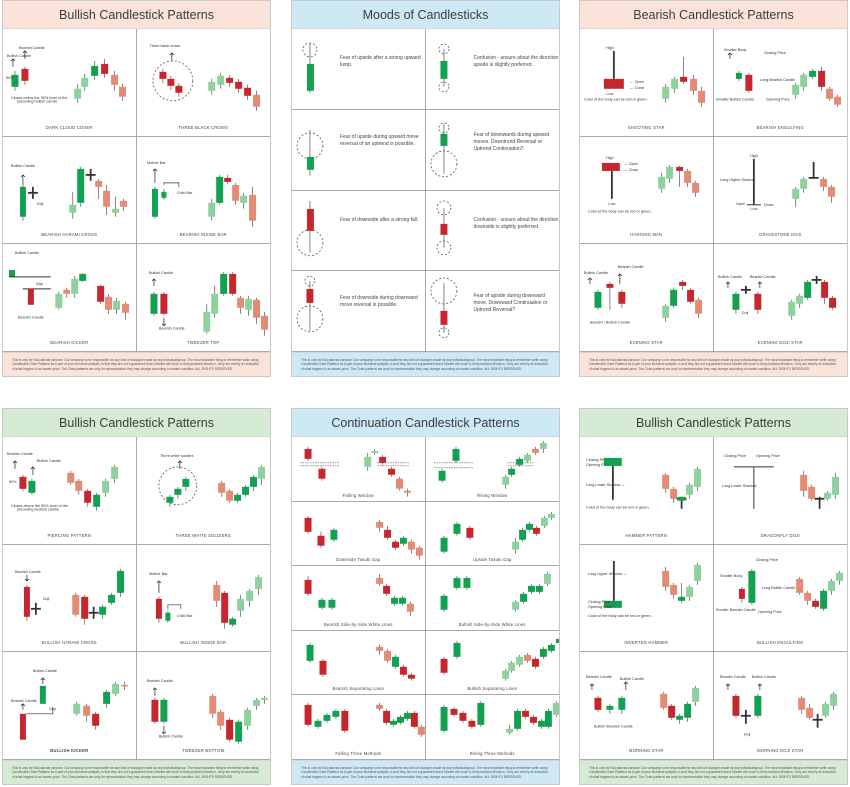 The width and height of the screenshot is (850, 787). Describe the element at coordinates (736, 180) in the screenshot. I see `annotation-label: Long Higher Shadow` at that location.